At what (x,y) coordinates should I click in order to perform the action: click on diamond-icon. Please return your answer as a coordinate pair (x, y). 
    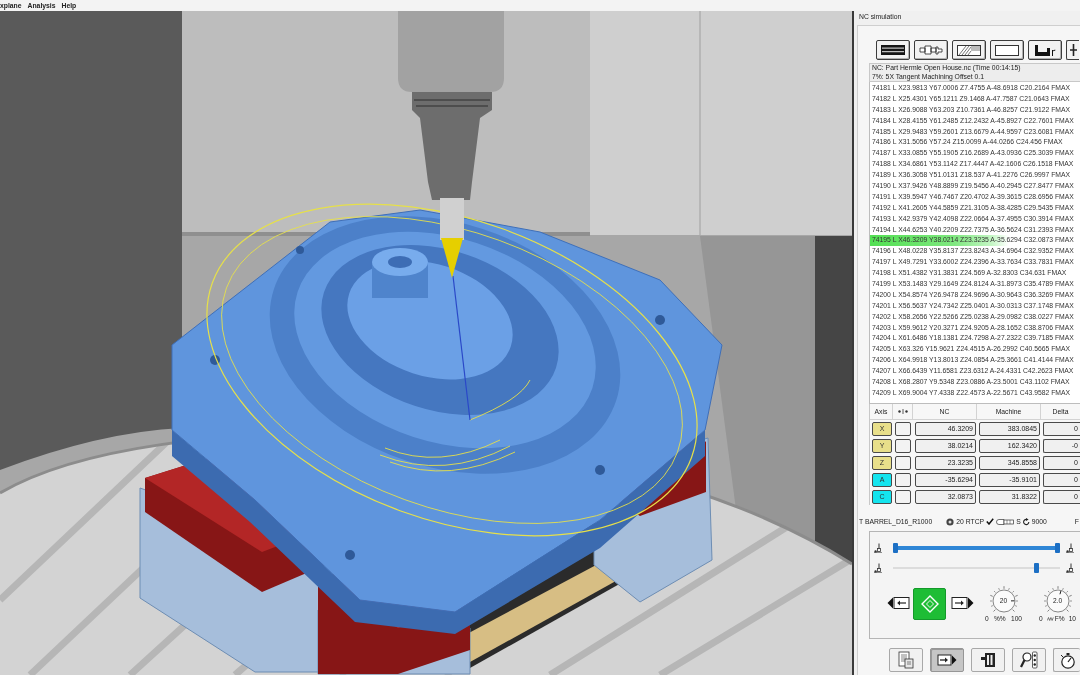
    Looking at the image, I should click on (929, 604).